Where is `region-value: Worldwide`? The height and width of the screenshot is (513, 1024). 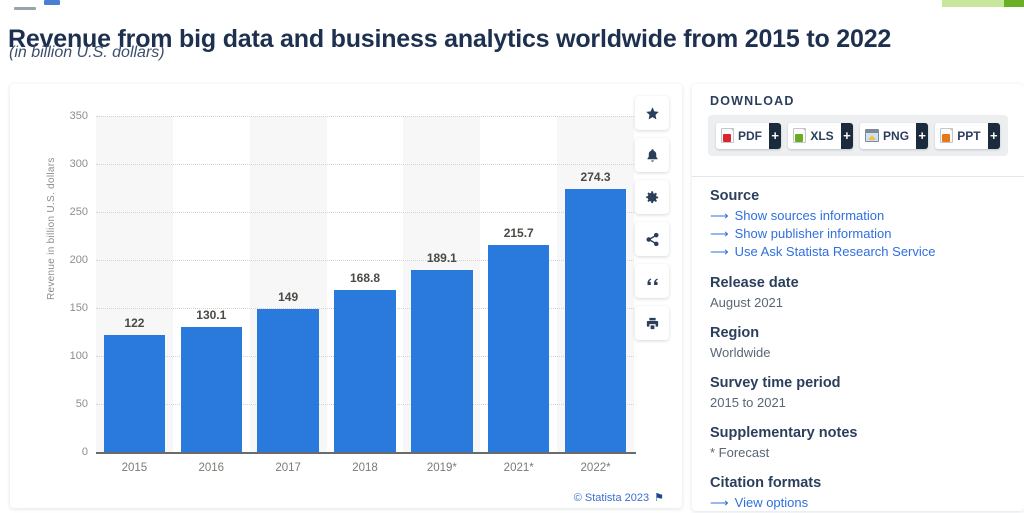 region-value: Worldwide is located at coordinates (740, 352).